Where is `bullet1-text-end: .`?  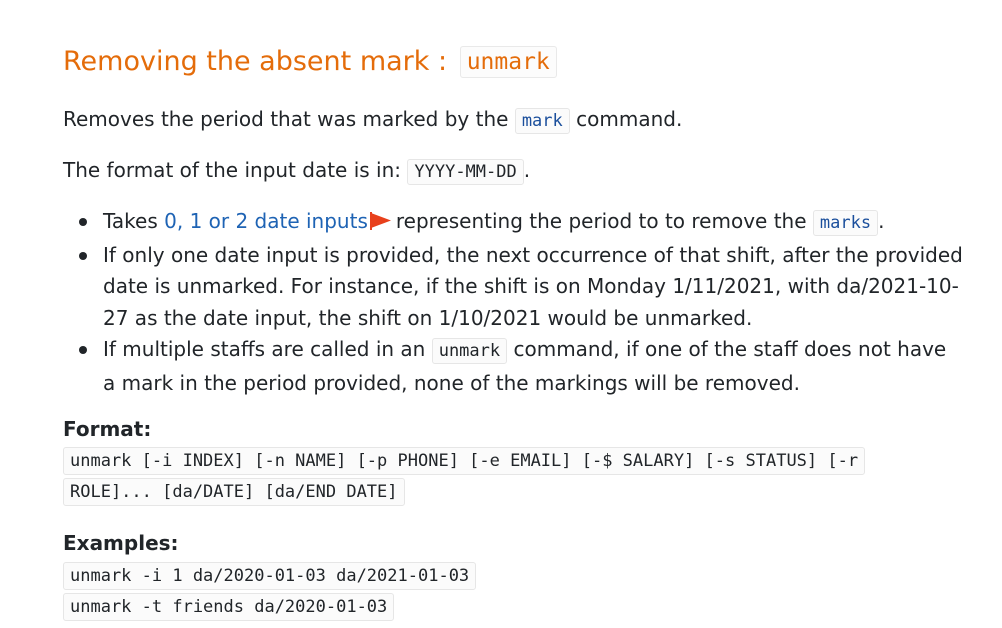 bullet1-text-end: . is located at coordinates (881, 221).